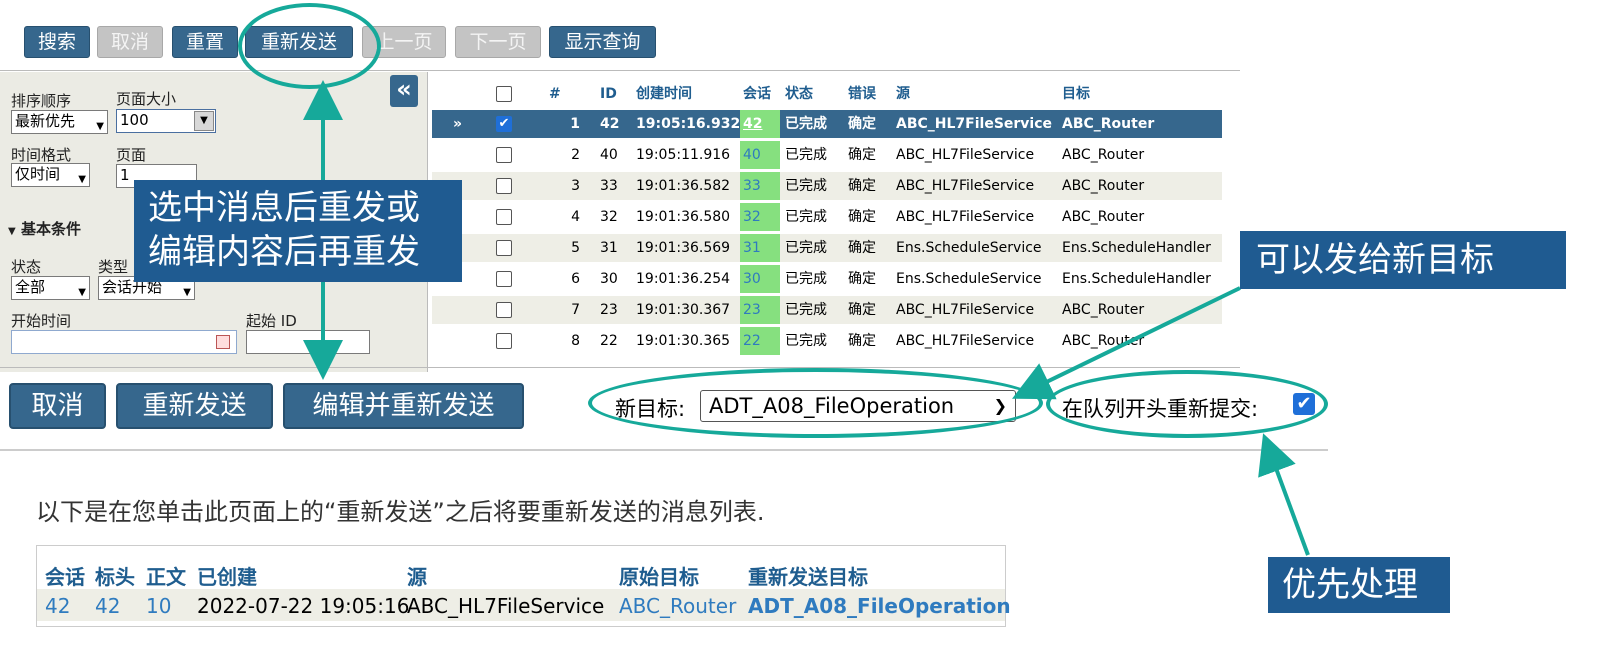 This screenshot has width=1600, height=653. I want to click on highlight-resend-button, so click(309, 46).